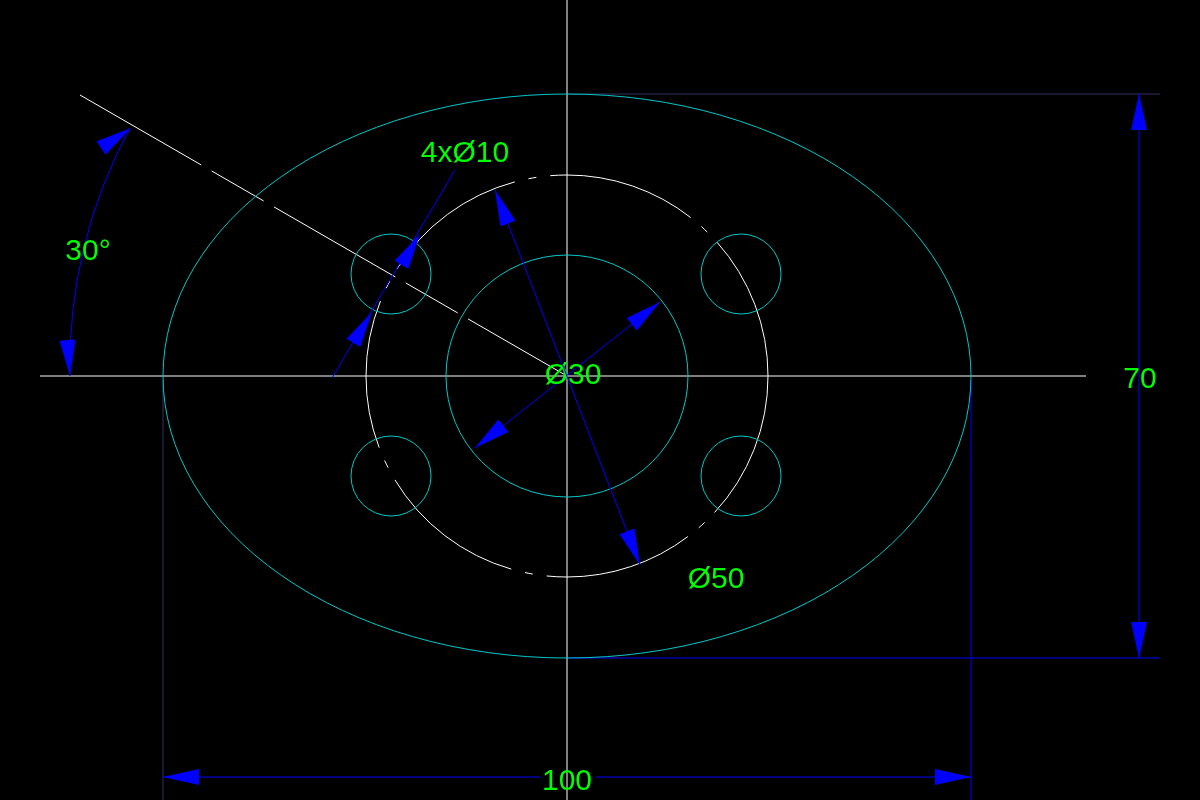 Image resolution: width=1200 pixels, height=800 pixels. What do you see at coordinates (567, 779) in the screenshot?
I see `dimension-text: 100` at bounding box center [567, 779].